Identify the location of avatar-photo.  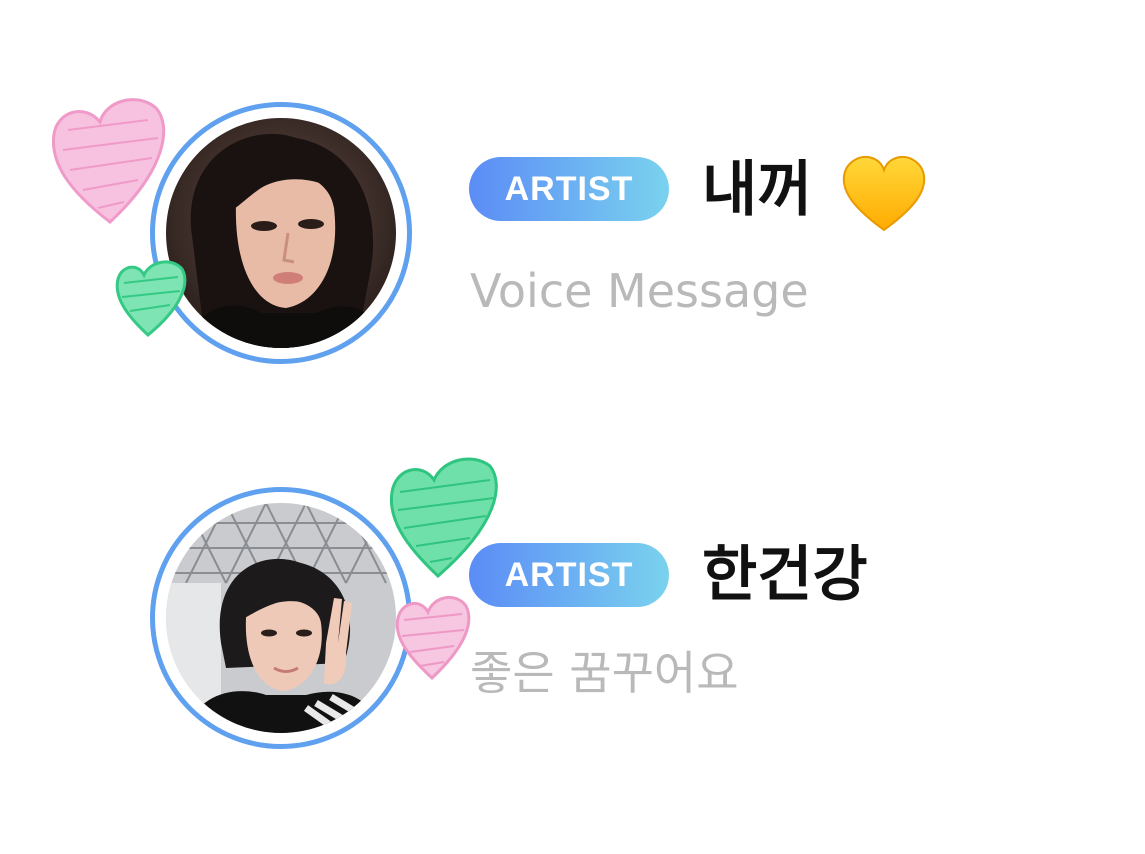
(281, 618).